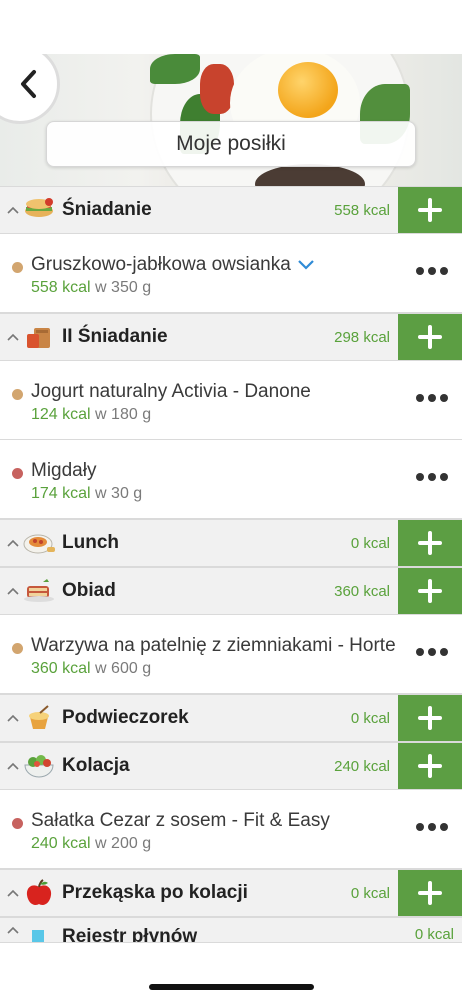 This screenshot has width=462, height=1000. Describe the element at coordinates (231, 766) in the screenshot. I see `meal-header: Kolacja 240 kcal` at that location.